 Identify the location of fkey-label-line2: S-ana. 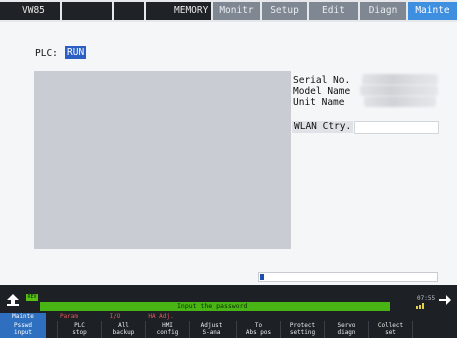
(211, 332).